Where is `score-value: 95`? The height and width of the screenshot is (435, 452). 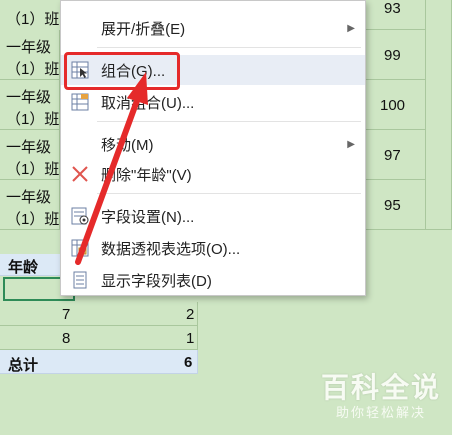
score-value: 95 is located at coordinates (392, 205).